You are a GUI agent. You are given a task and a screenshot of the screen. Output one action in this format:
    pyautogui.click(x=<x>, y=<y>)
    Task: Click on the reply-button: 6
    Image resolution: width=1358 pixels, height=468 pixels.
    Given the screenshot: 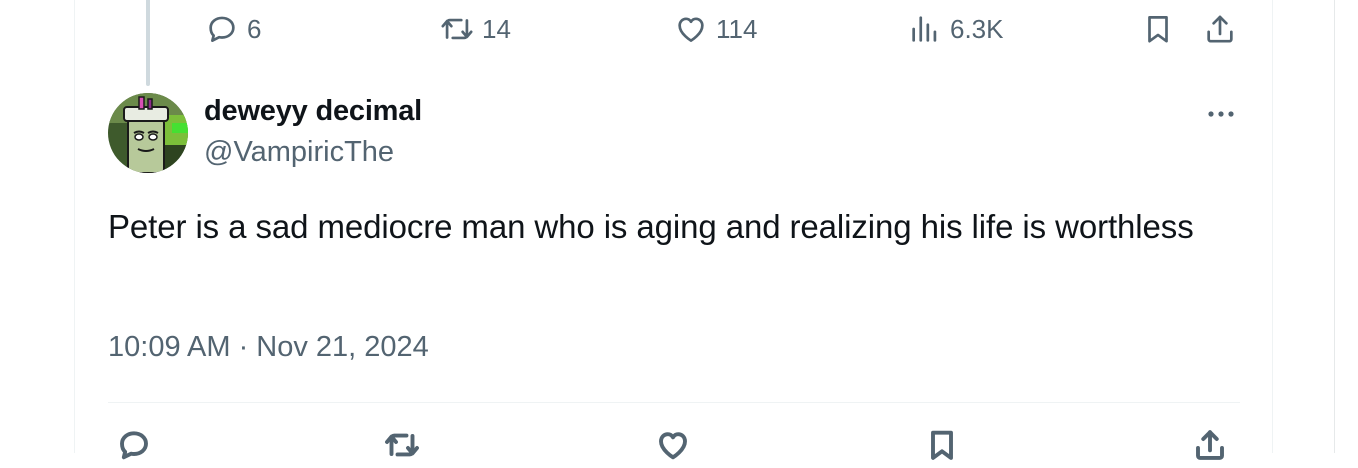 What is the action you would take?
    pyautogui.click(x=233, y=29)
    